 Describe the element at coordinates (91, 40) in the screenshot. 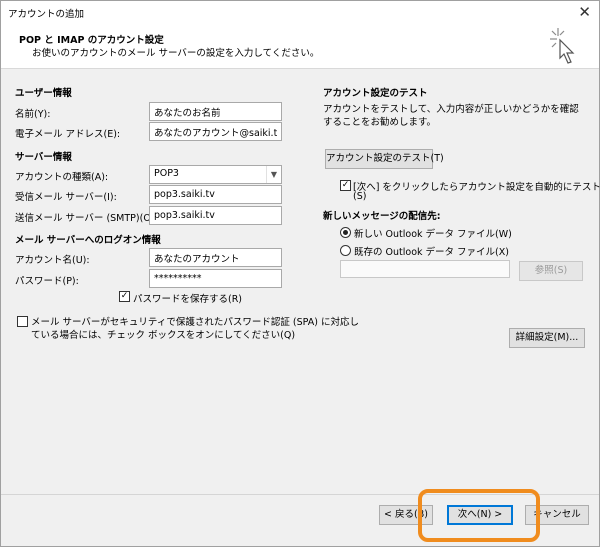

I see `page-title: POP と IMAP のアカウント設定` at that location.